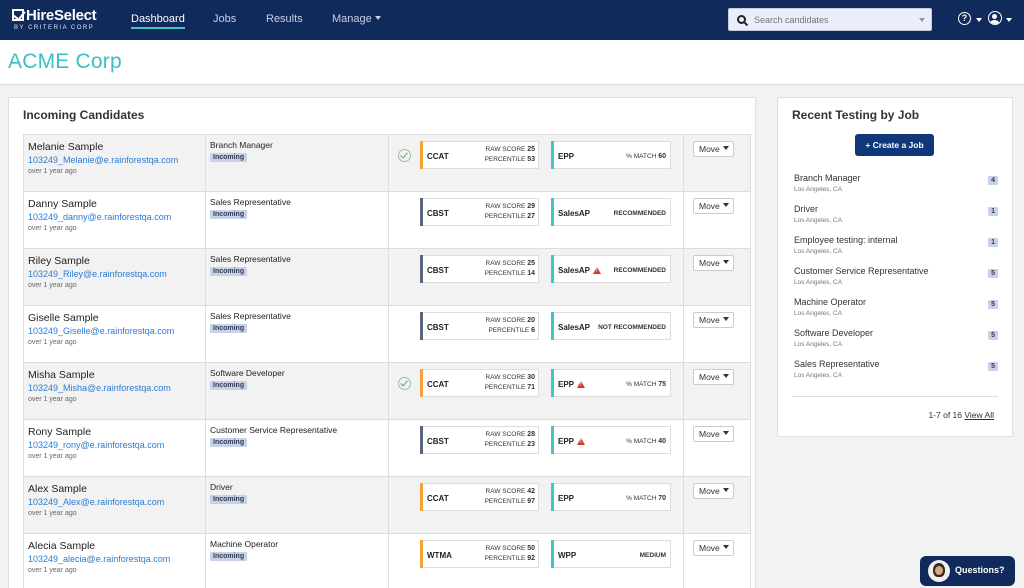 The image size is (1024, 588). I want to click on candidate-time: over 1 year ago, so click(52, 513).